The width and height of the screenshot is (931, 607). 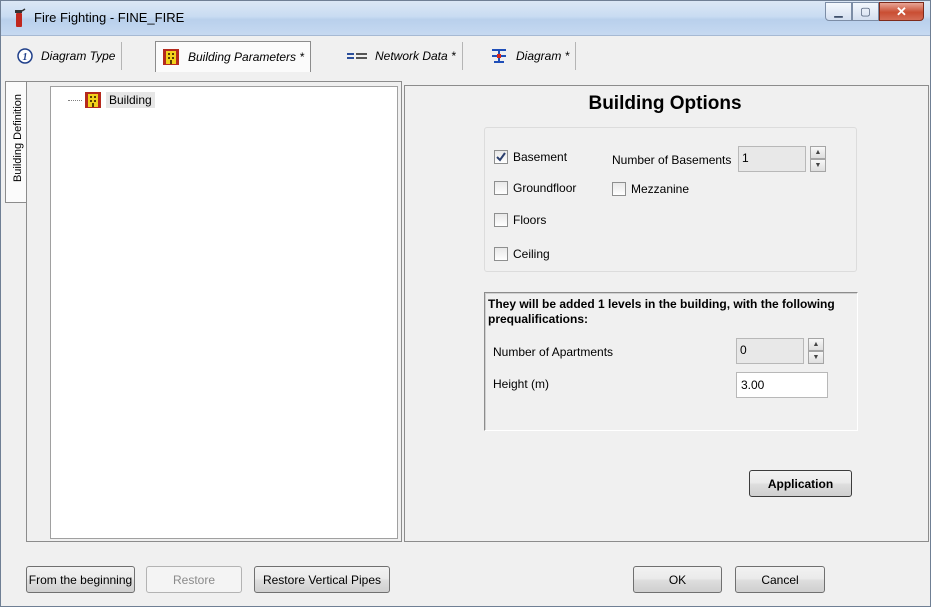 What do you see at coordinates (78, 56) in the screenshot?
I see `tab-label: Diagram Type` at bounding box center [78, 56].